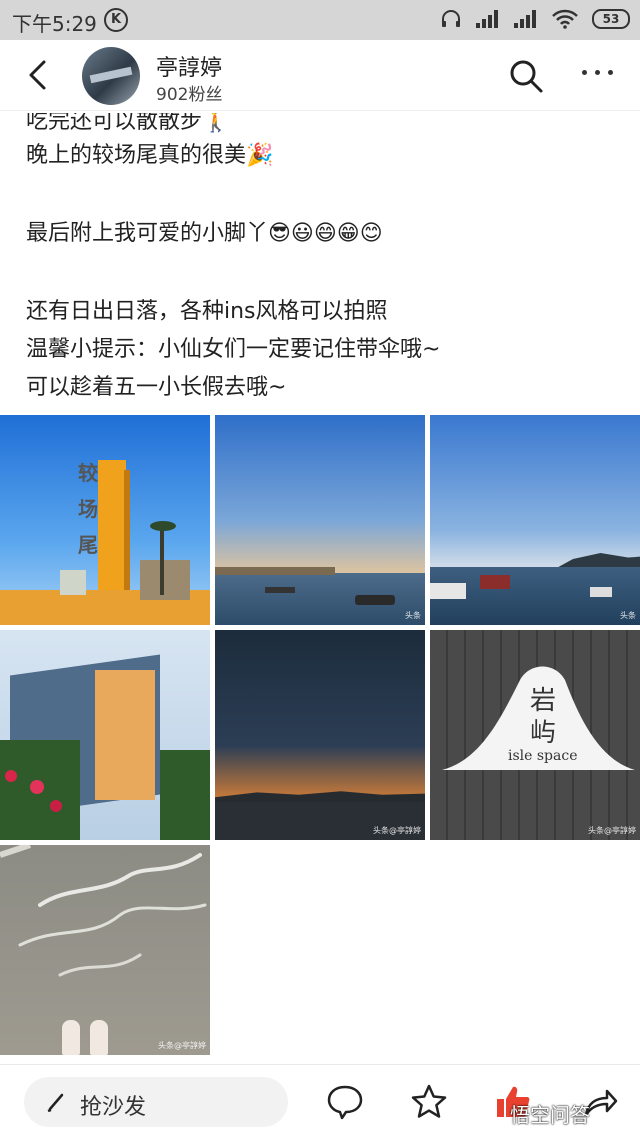  I want to click on photo-thumbnail: 岩 屿 isle space 头条@亭諄婷, so click(535, 735).